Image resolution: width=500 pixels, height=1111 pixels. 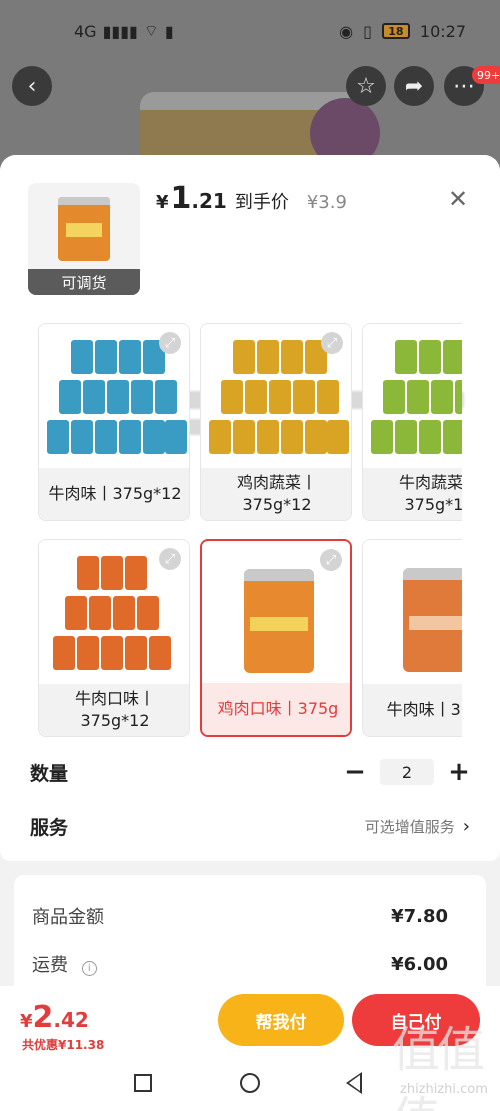 I want to click on option-card-selected: ⤢ 鸡肉口味丨375g, so click(x=276, y=638).